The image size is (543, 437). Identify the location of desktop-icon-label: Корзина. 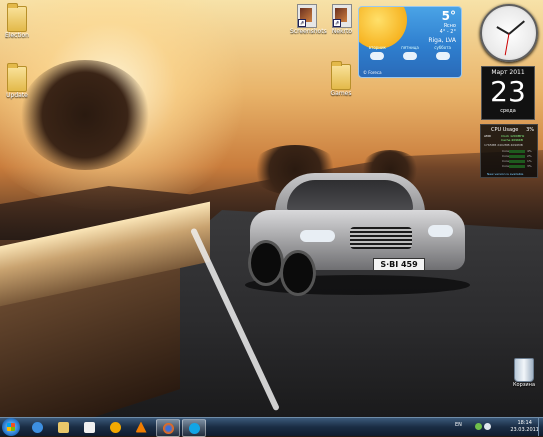
(524, 385).